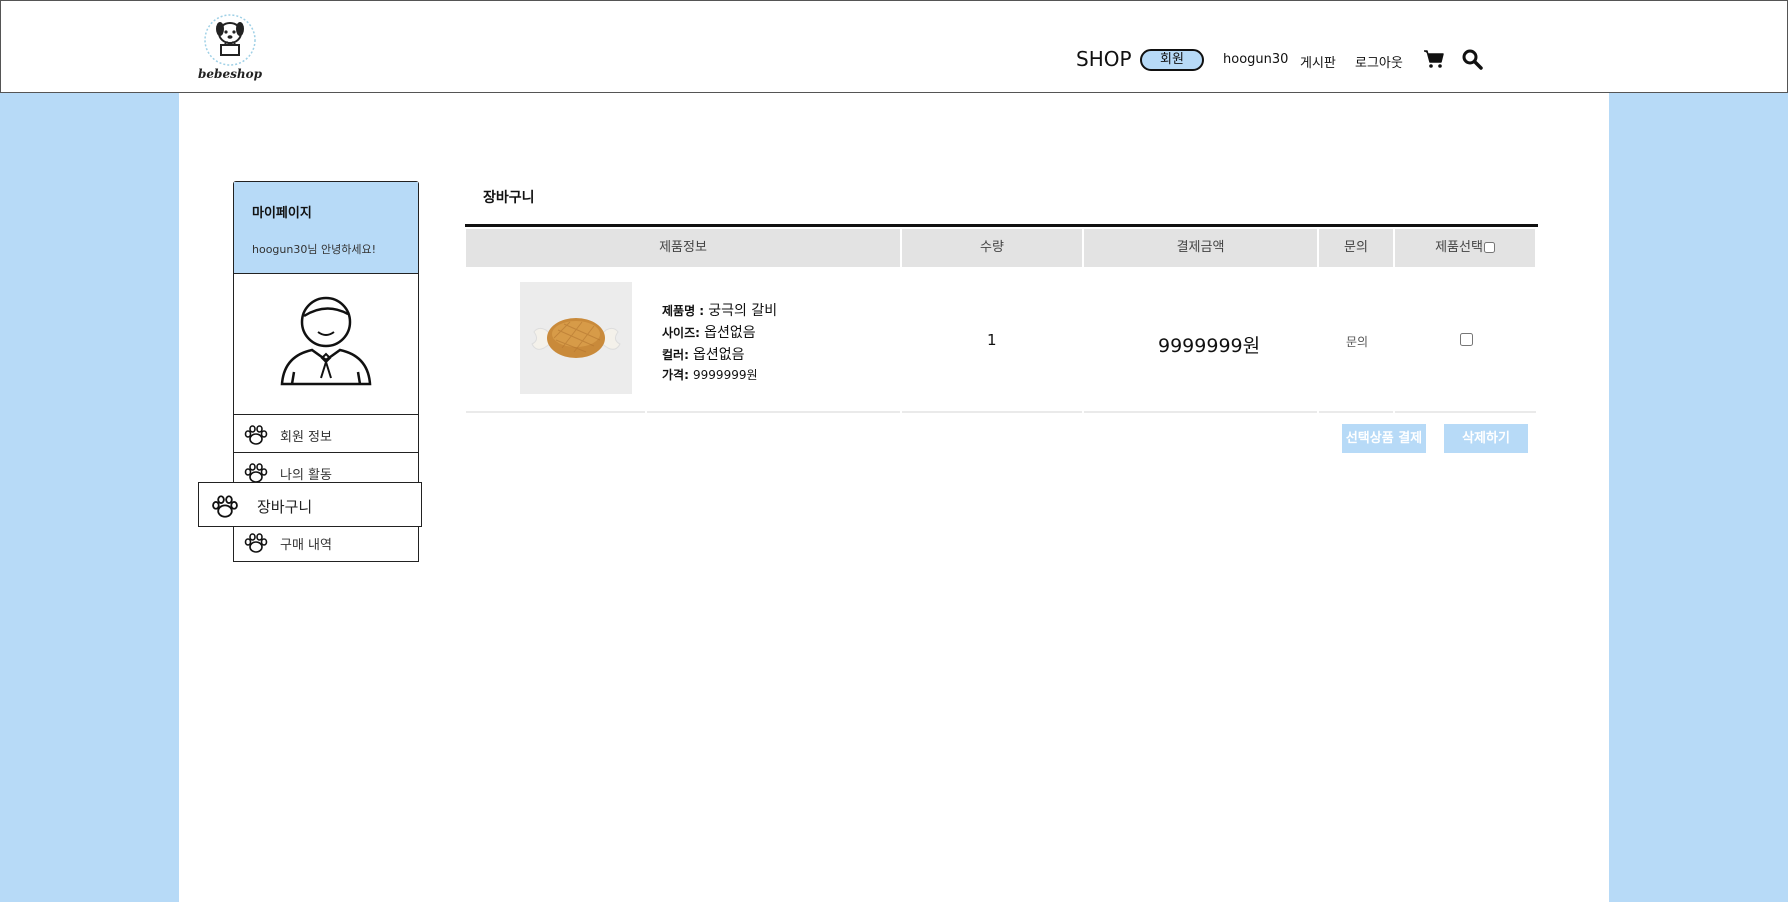 Image resolution: width=1788 pixels, height=902 pixels. I want to click on sidebar-item-orders: 구매 내역, so click(326, 542).